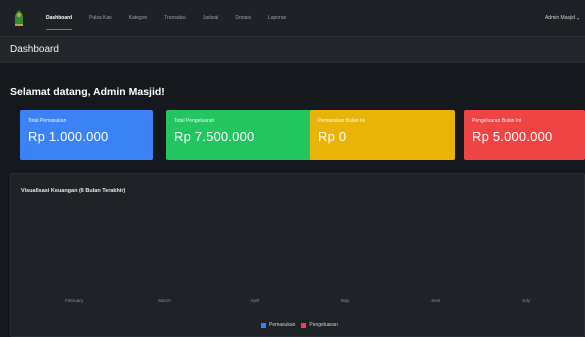  What do you see at coordinates (277, 18) in the screenshot?
I see `nav-item-laporan: Laporan` at bounding box center [277, 18].